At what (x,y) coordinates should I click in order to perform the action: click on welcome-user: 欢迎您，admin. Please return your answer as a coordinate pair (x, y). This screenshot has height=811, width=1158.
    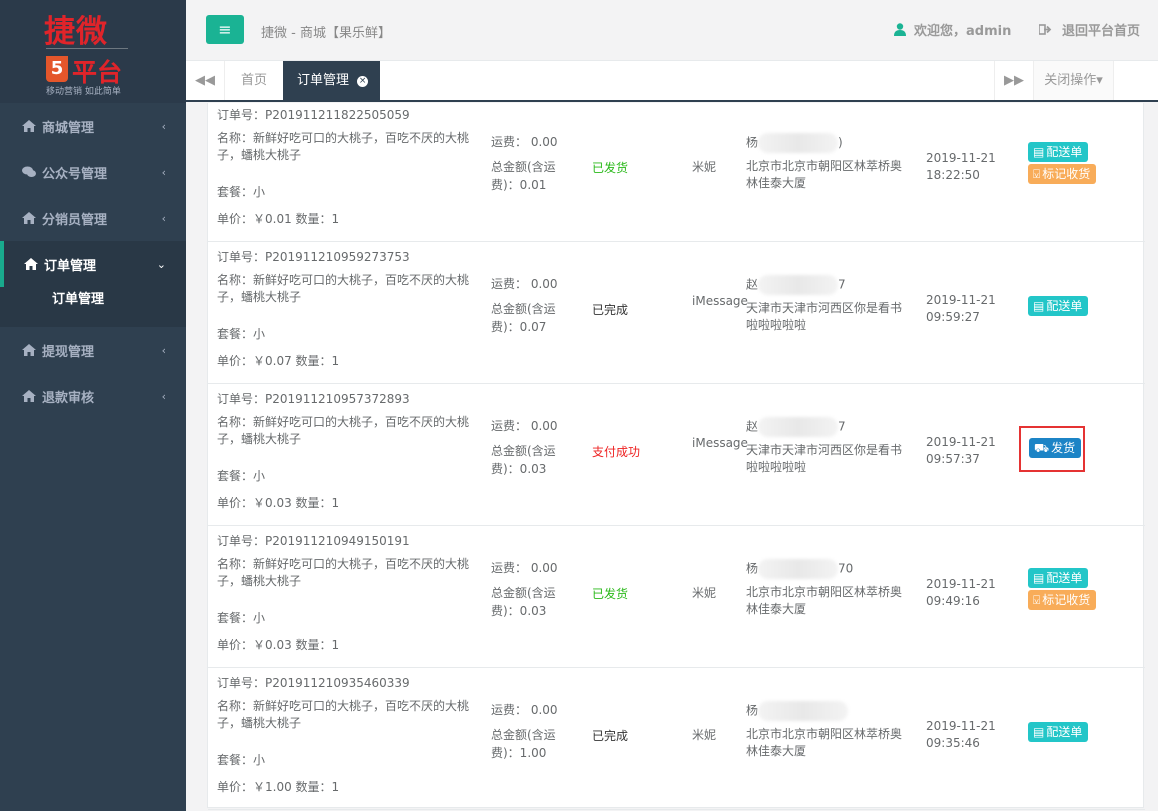
    Looking at the image, I should click on (952, 29).